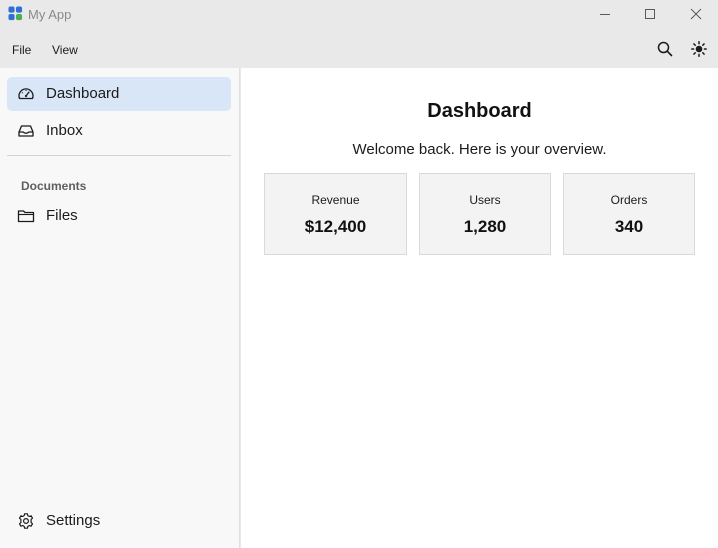 The image size is (718, 548). Describe the element at coordinates (359, 49) in the screenshot. I see `menu-bar: File View` at that location.